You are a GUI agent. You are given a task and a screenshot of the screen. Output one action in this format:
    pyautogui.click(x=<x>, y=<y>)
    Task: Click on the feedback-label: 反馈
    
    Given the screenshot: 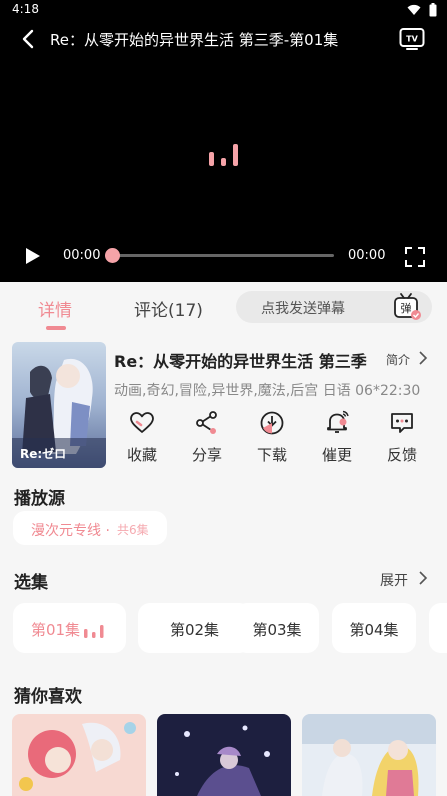 What is the action you would take?
    pyautogui.click(x=401, y=455)
    